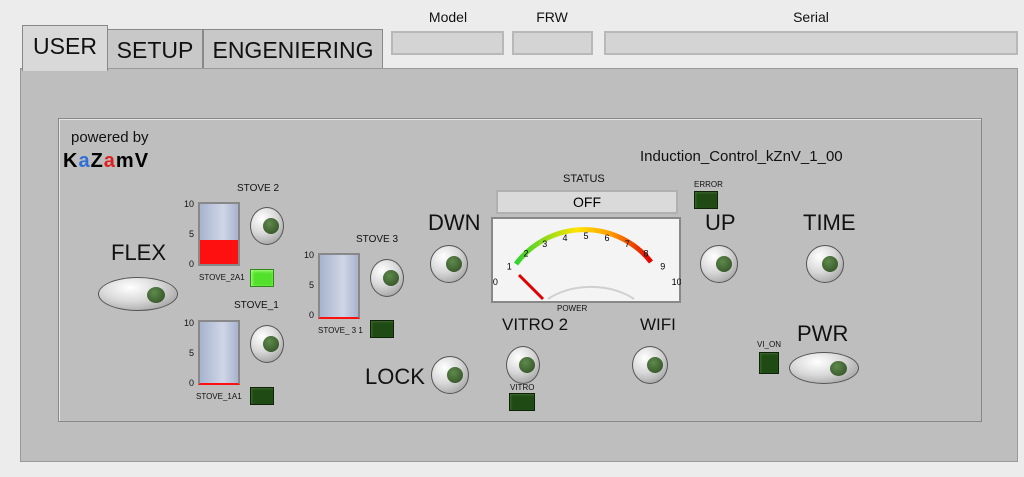  Describe the element at coordinates (139, 252) in the screenshot. I see `flex-label: FLEX` at that location.